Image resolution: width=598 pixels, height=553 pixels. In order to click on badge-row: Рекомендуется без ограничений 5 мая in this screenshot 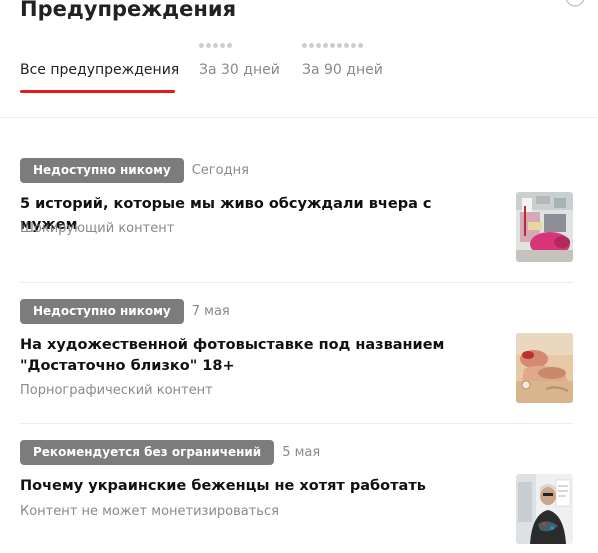, I will do `click(170, 452)`.